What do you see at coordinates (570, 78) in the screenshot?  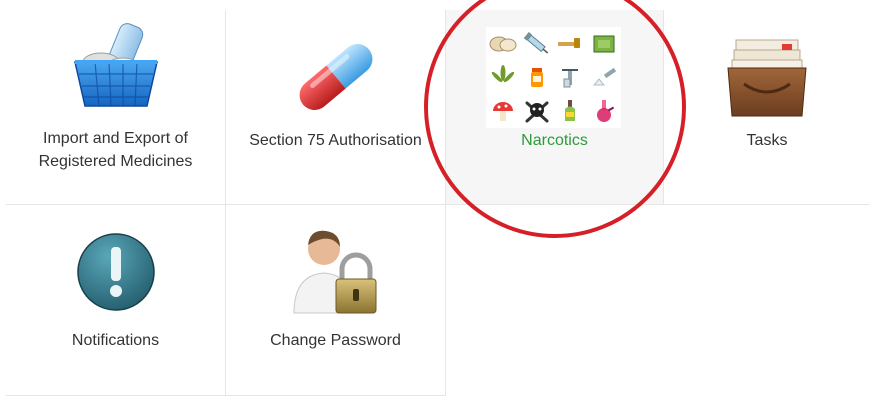 I see `lab-tools-icon` at bounding box center [570, 78].